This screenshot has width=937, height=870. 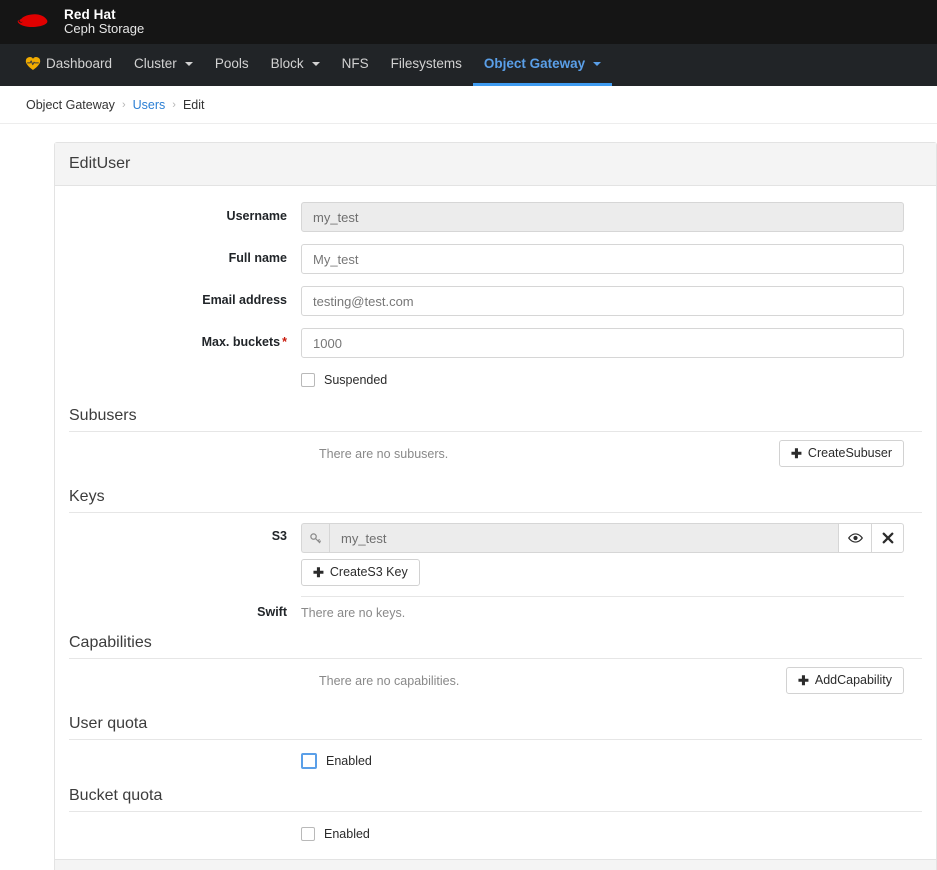 What do you see at coordinates (468, 22) in the screenshot?
I see `brand-bar: Red Hat Ceph Storage` at bounding box center [468, 22].